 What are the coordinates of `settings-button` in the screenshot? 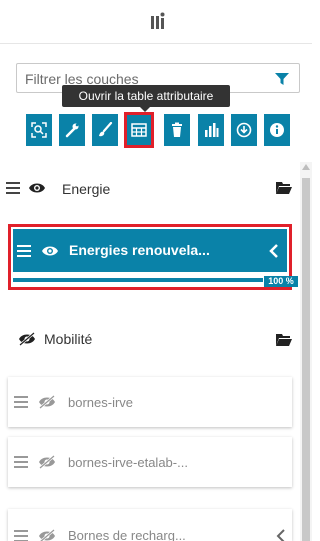 It's located at (72, 130).